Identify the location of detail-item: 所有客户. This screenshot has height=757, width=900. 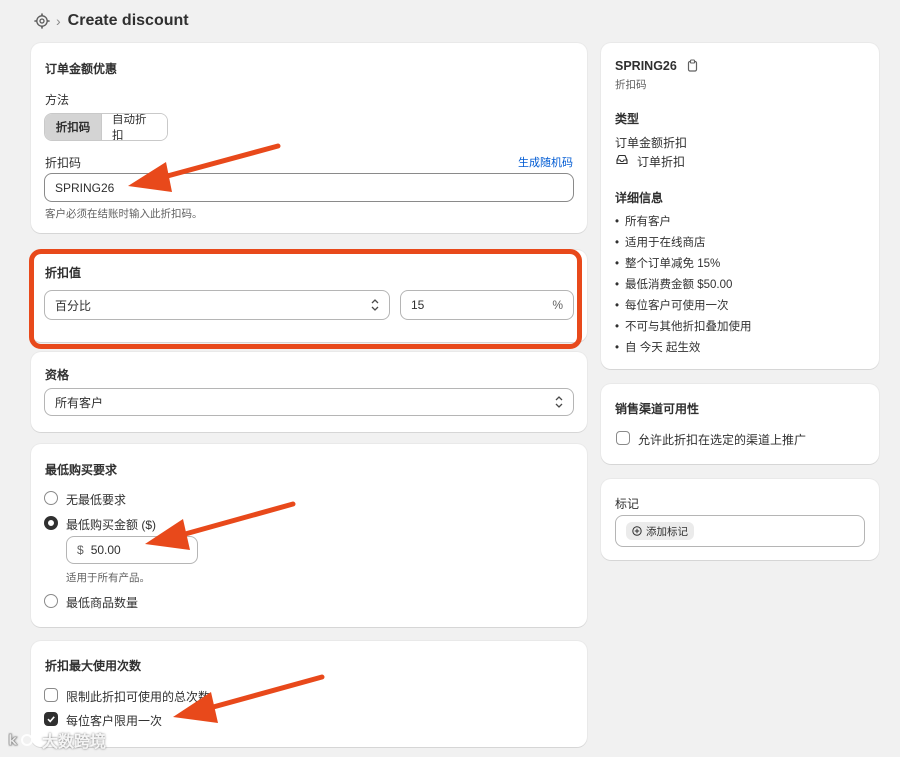
(643, 221).